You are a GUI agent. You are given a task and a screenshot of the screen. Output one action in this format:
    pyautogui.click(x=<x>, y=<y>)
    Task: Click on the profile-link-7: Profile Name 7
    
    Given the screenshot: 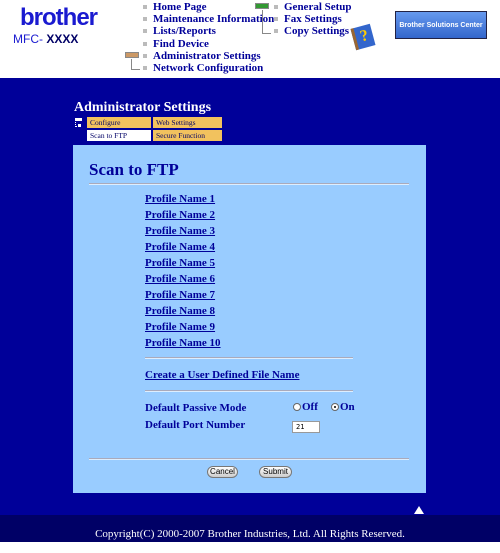 What is the action you would take?
    pyautogui.click(x=180, y=295)
    